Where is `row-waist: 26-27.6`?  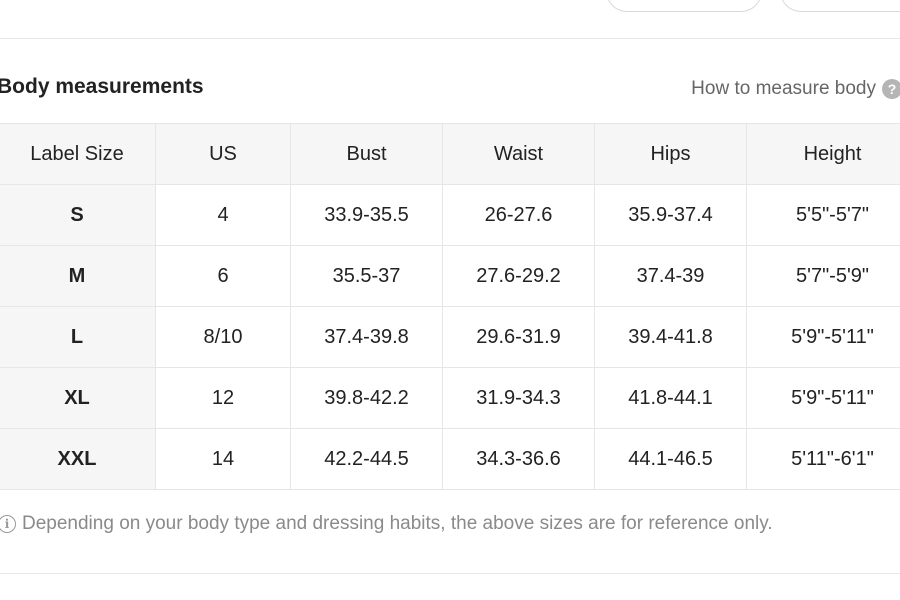
row-waist: 26-27.6 is located at coordinates (518, 215).